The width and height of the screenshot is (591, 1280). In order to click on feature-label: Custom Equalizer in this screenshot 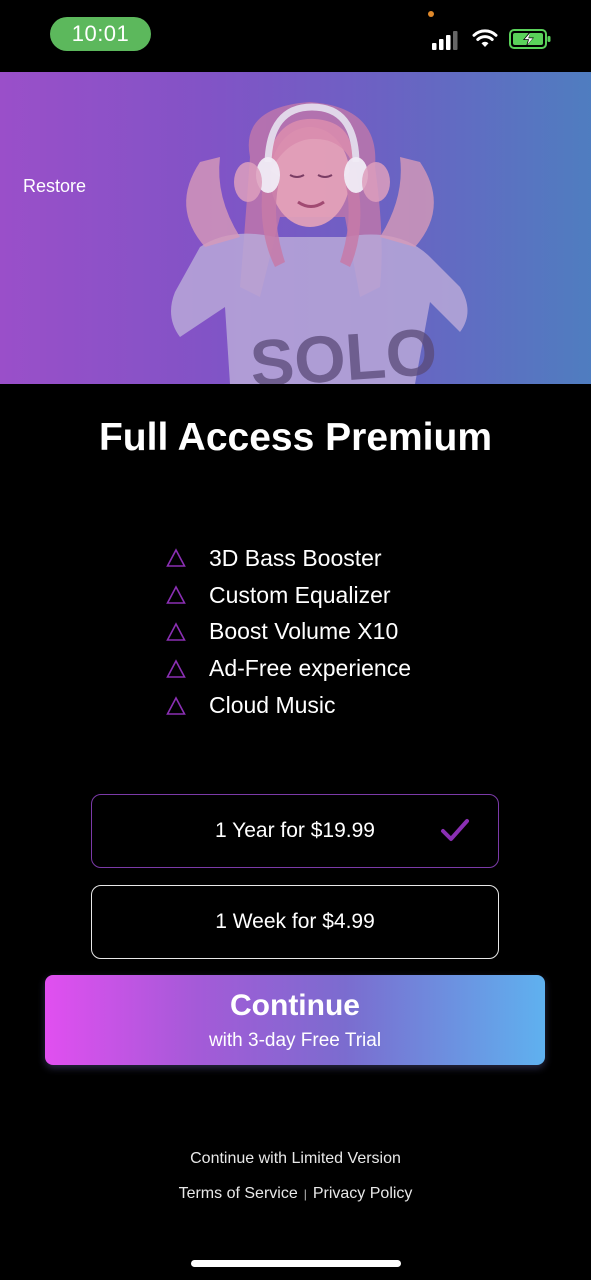, I will do `click(300, 594)`.